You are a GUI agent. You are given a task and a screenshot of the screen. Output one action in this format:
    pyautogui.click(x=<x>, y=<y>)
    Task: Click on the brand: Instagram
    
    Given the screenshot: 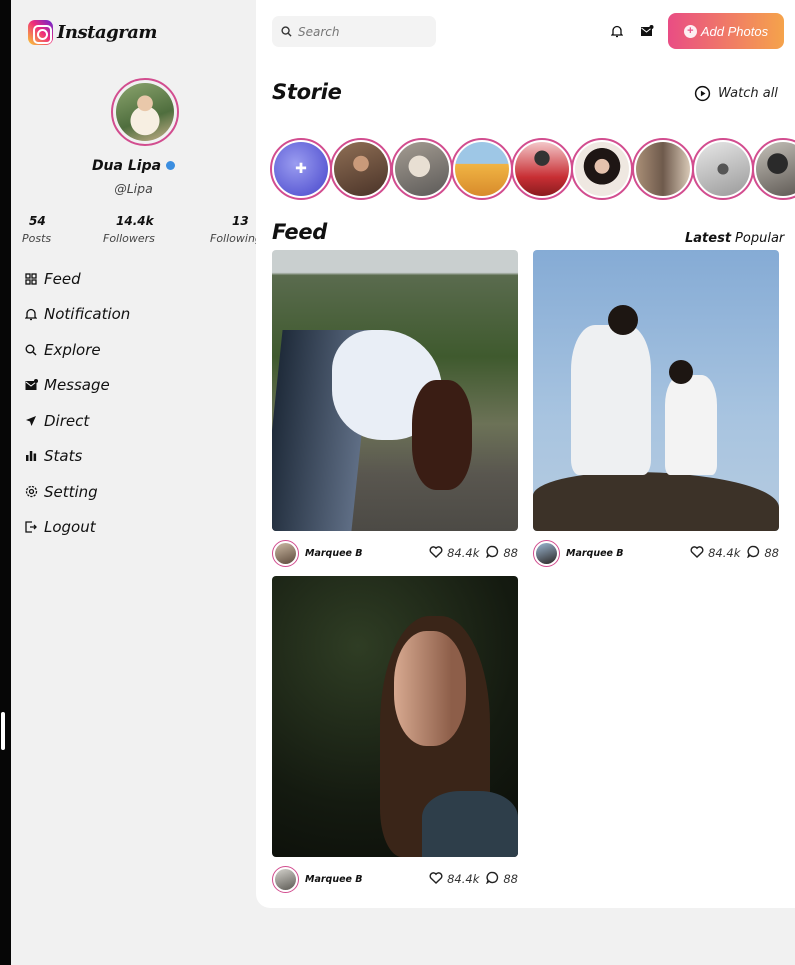 What is the action you would take?
    pyautogui.click(x=92, y=32)
    